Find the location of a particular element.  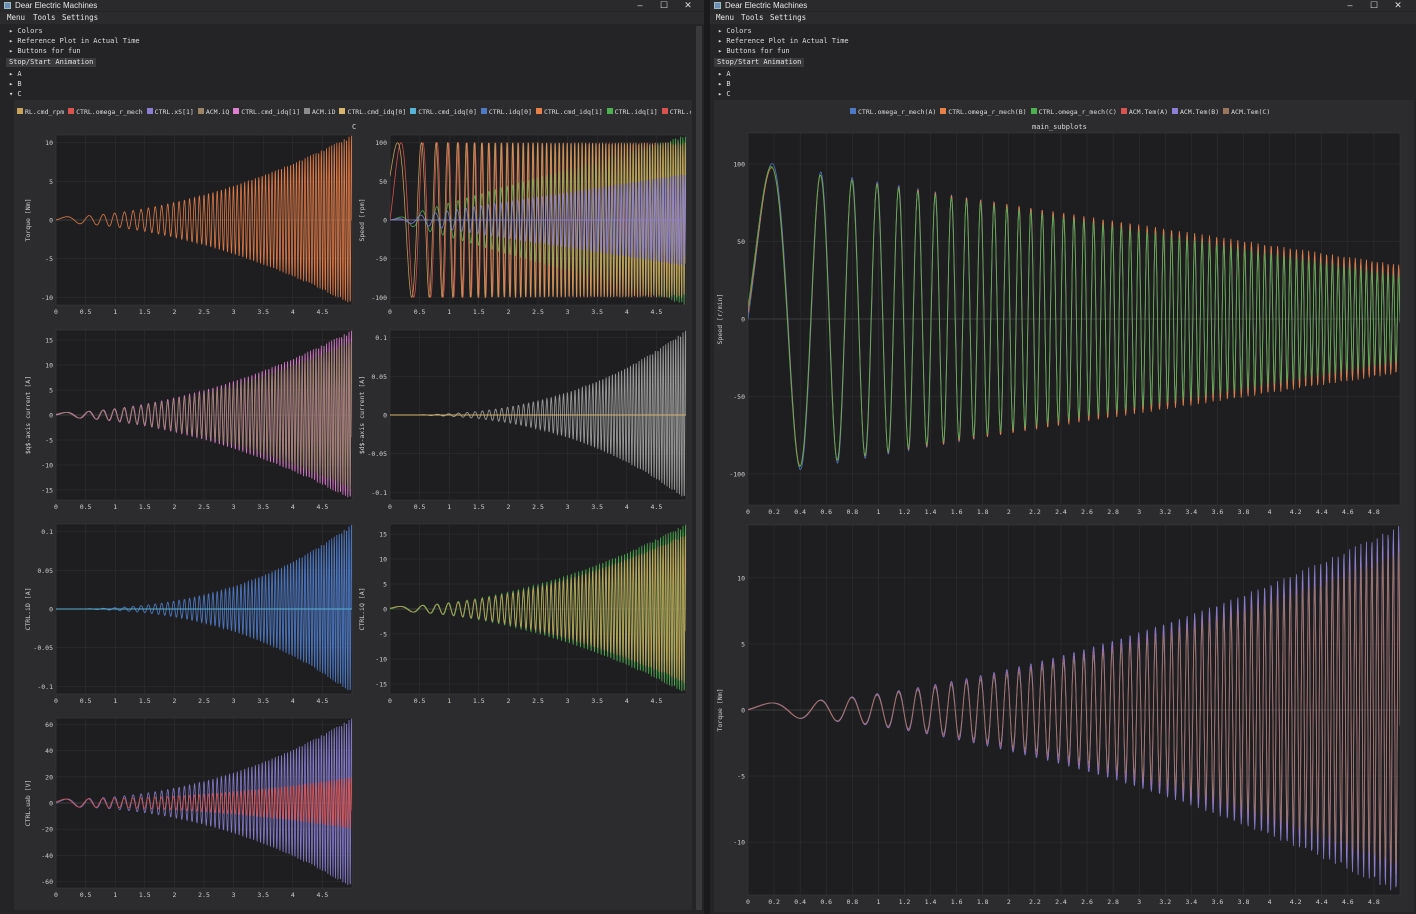

y-tick-label: 40 is located at coordinates (49, 751).